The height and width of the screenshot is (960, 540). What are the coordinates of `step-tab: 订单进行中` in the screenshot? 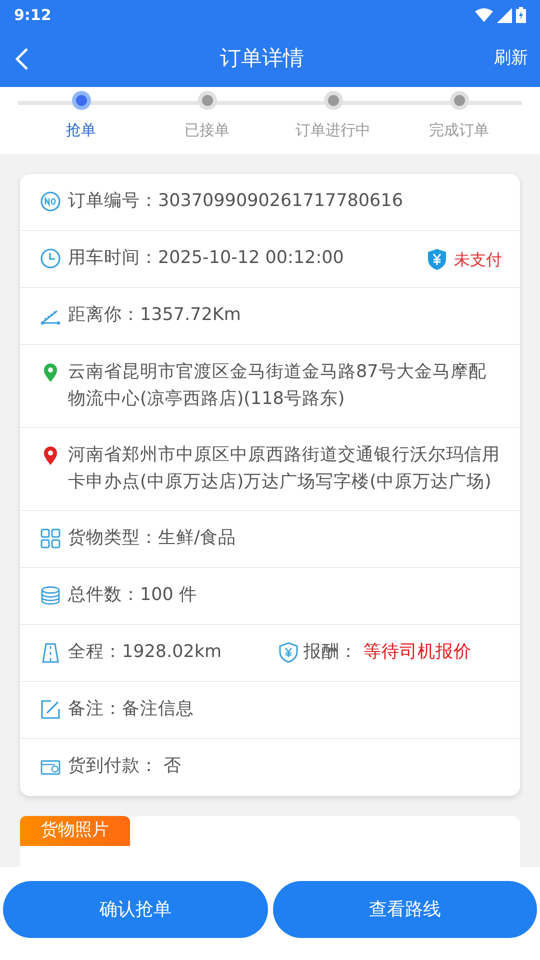 It's located at (333, 130).